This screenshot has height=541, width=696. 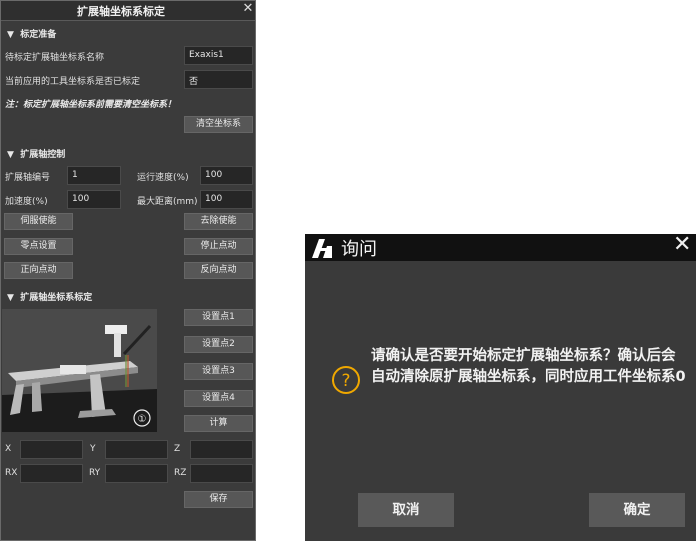 I want to click on dialog-title: 询问, so click(x=359, y=249).